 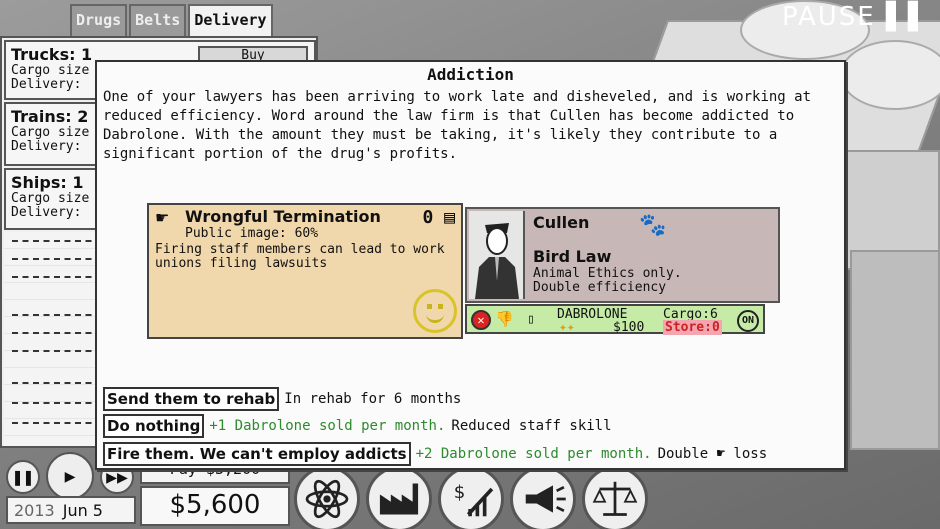 What do you see at coordinates (653, 225) in the screenshot?
I see `paw-print-icon: 🐾` at bounding box center [653, 225].